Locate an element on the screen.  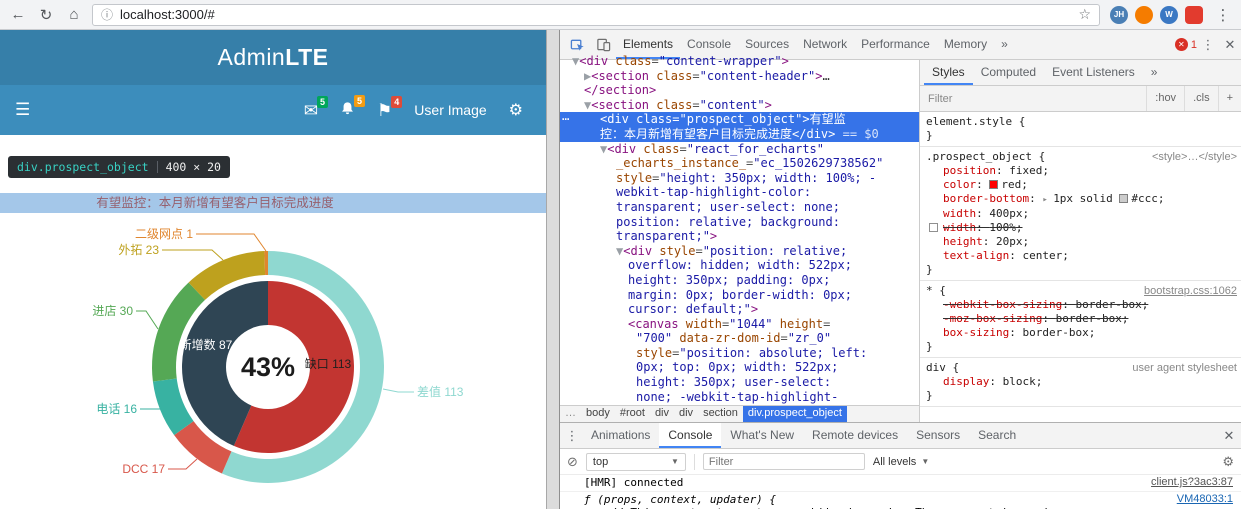
user-menu: User Image is located at coordinates (450, 110).